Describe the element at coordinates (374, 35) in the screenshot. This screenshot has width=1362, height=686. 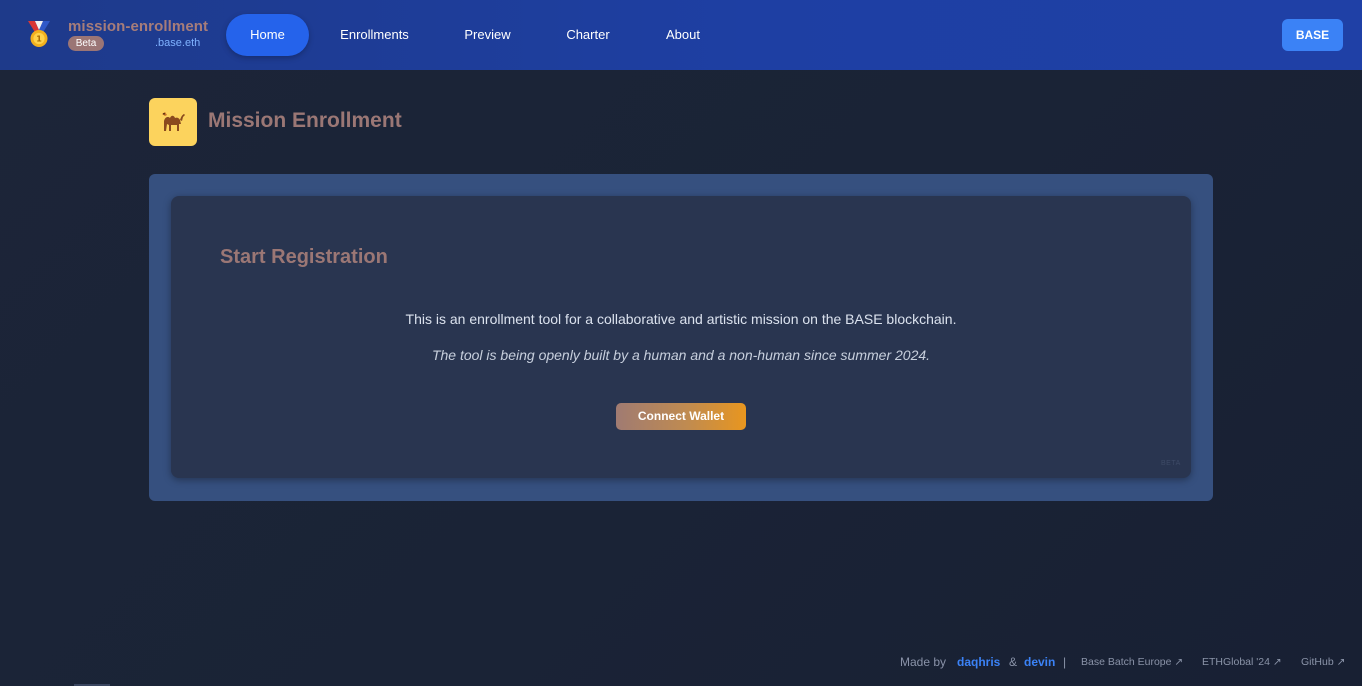
I see `nav-tab-enrollments: Enrollments` at that location.